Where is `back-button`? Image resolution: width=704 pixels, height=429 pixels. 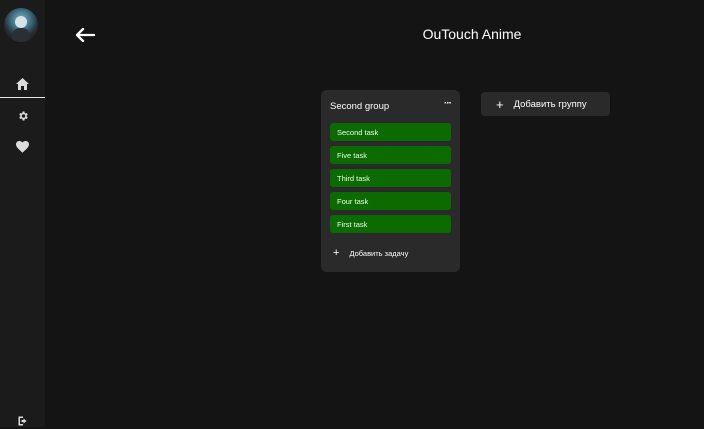
back-button is located at coordinates (87, 35).